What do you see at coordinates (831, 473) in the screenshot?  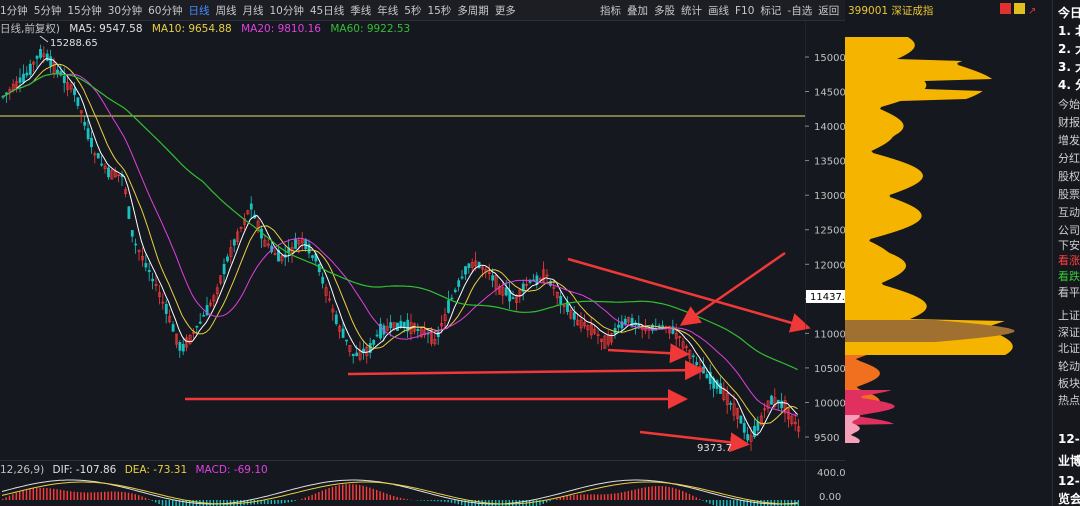 I see `macd-tick-400: 400.0` at bounding box center [831, 473].